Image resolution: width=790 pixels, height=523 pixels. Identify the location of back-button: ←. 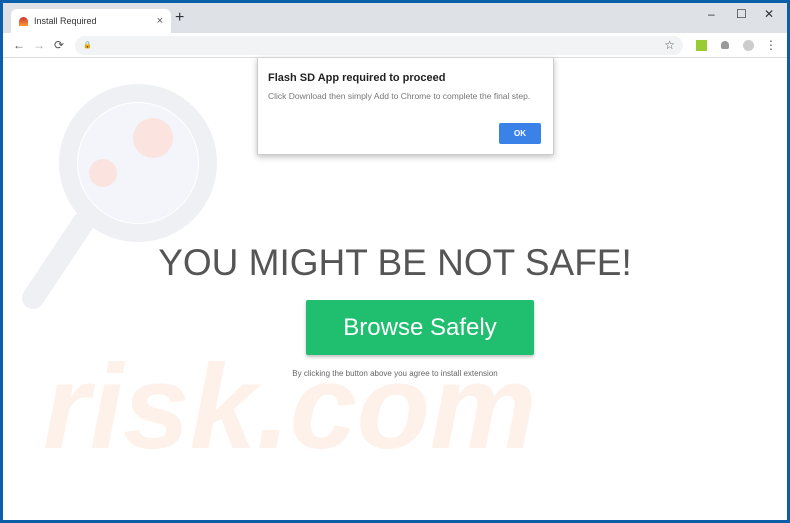
(19, 45).